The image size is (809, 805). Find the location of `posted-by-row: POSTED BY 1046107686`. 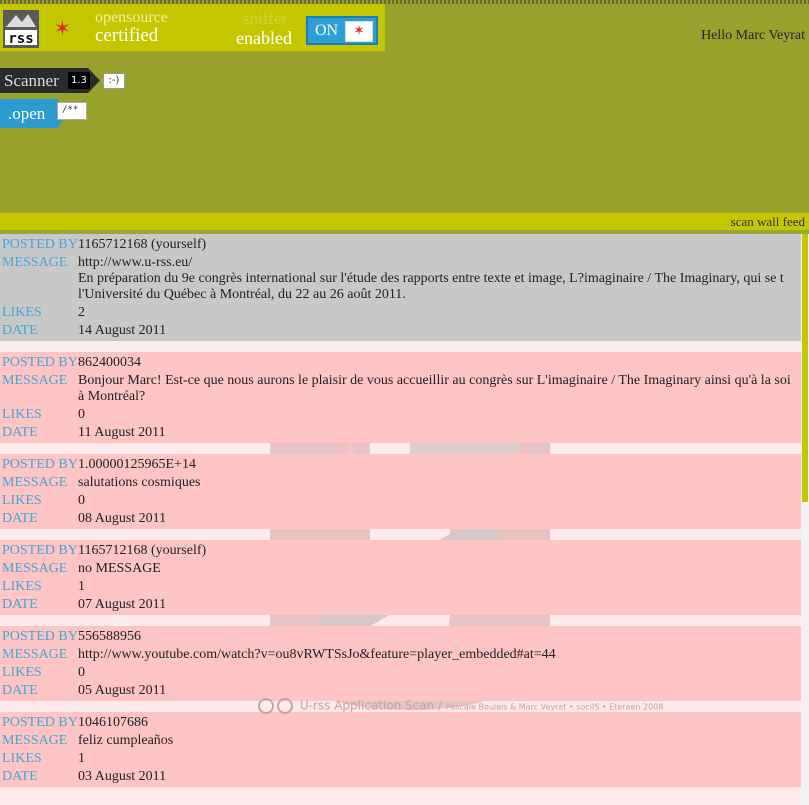

posted-by-row: POSTED BY 1046107686 is located at coordinates (400, 723).